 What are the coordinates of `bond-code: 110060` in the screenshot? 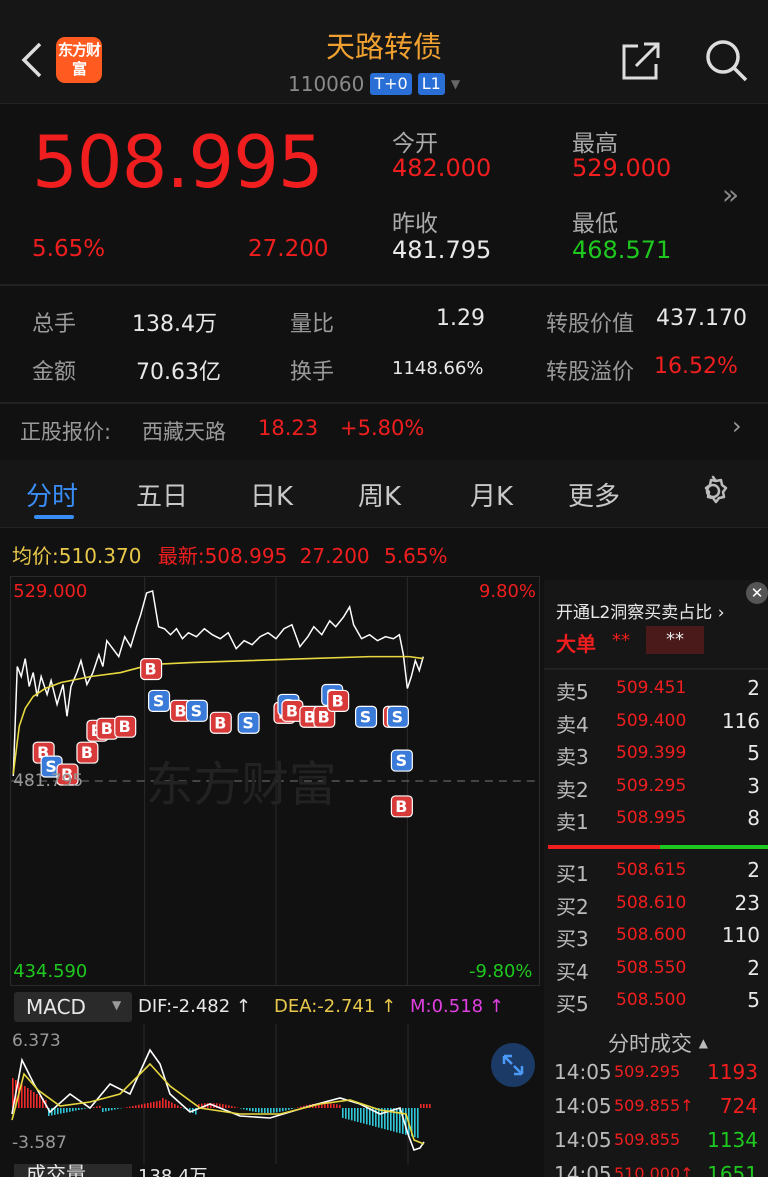 It's located at (326, 84).